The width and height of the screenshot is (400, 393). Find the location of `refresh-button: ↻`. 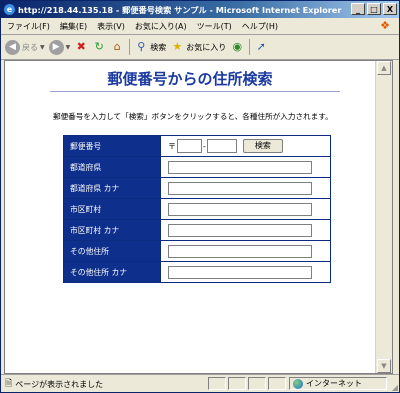

refresh-button: ↻ is located at coordinates (99, 47).